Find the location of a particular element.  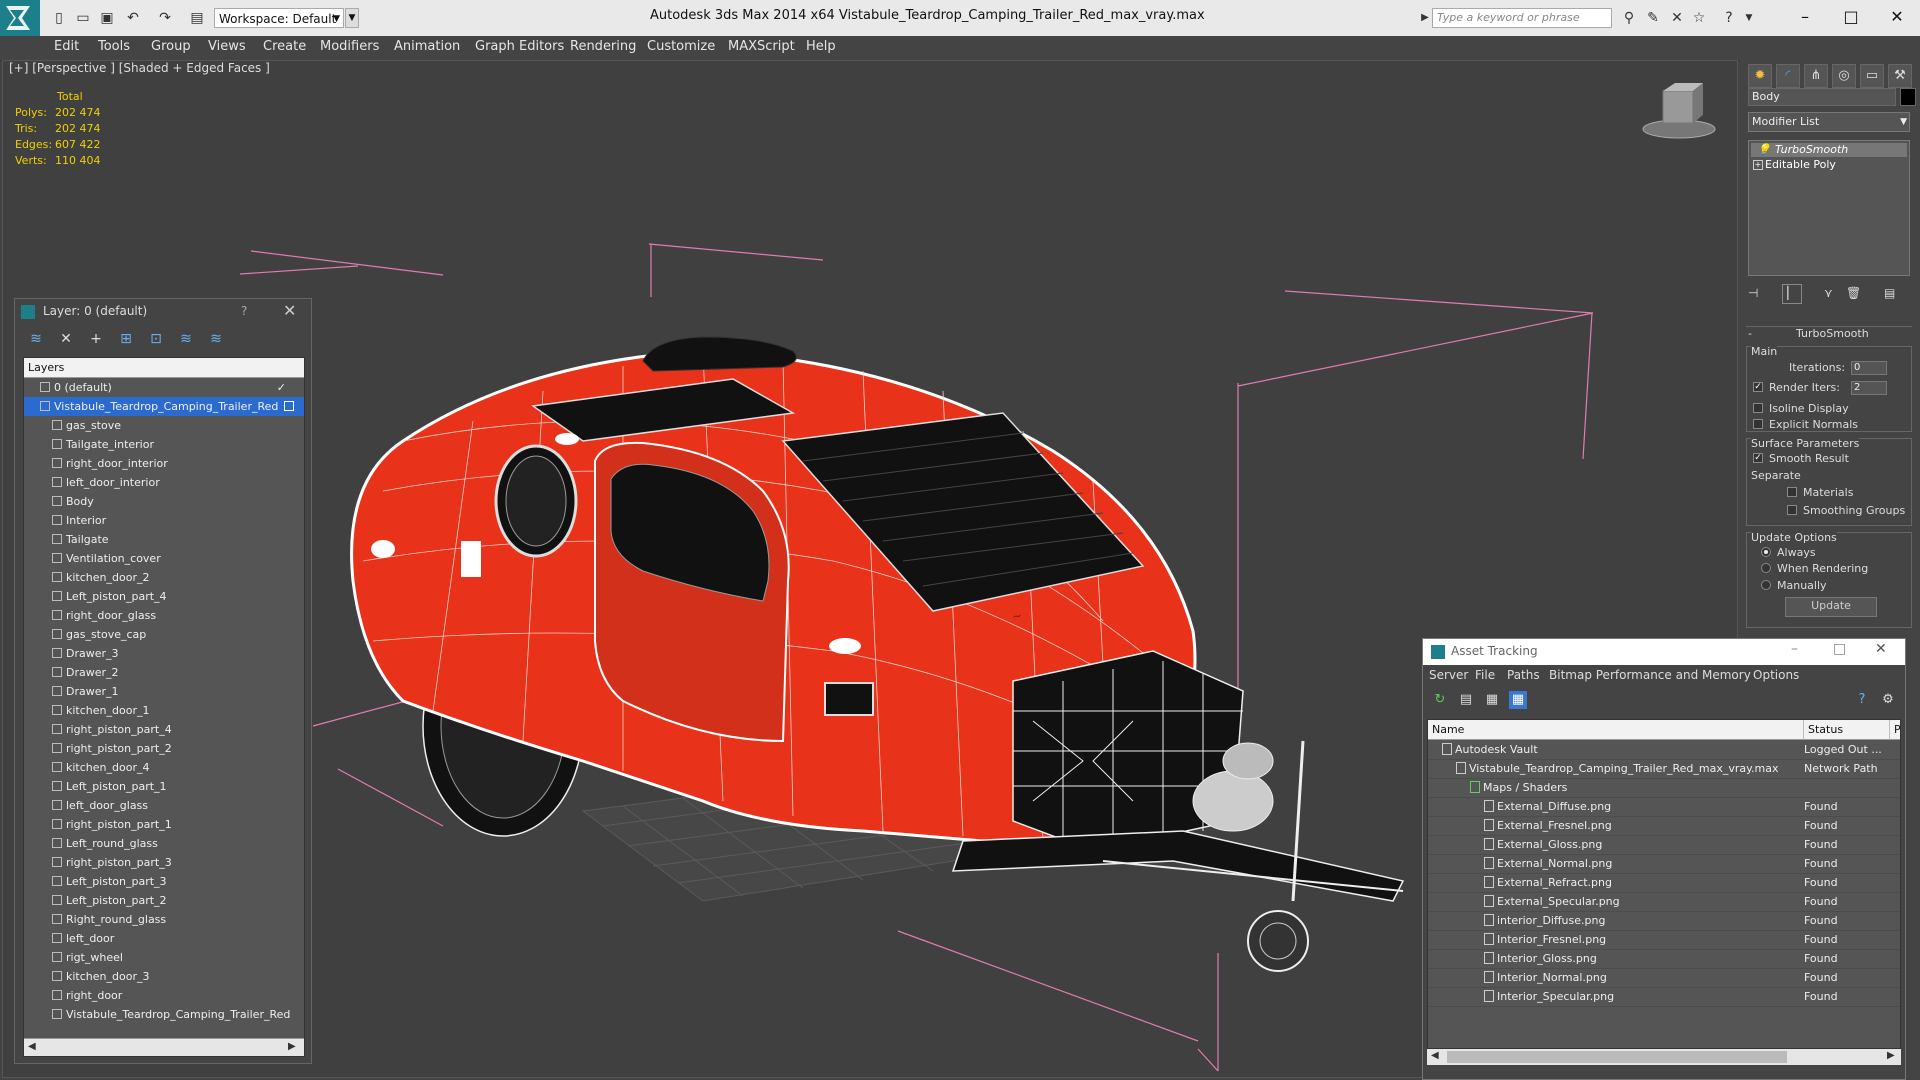

menu-group: Group is located at coordinates (171, 46).